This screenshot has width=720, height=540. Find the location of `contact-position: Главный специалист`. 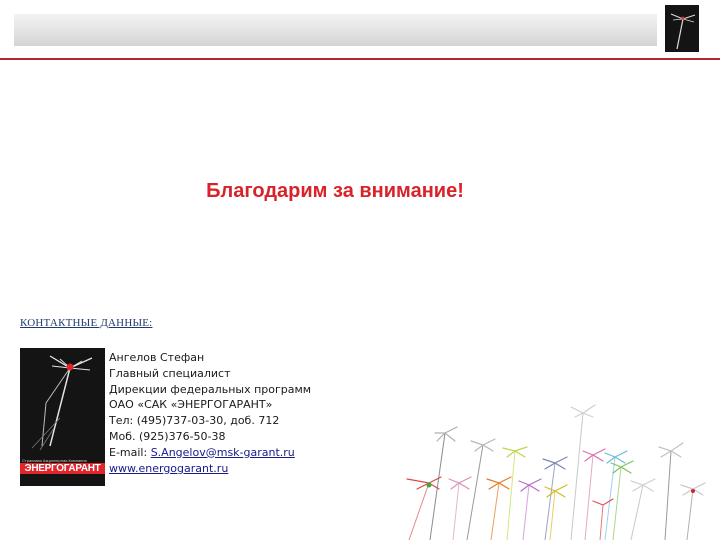

contact-position: Главный специалист is located at coordinates (170, 373).